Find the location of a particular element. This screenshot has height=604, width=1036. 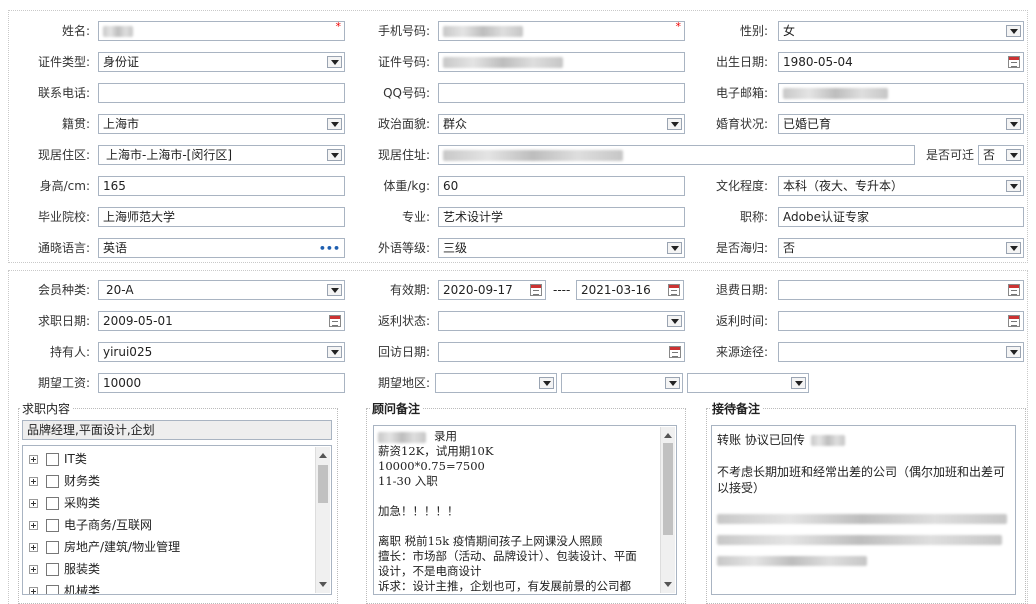

validity-start-field: 2020-09-17 is located at coordinates (492, 290).